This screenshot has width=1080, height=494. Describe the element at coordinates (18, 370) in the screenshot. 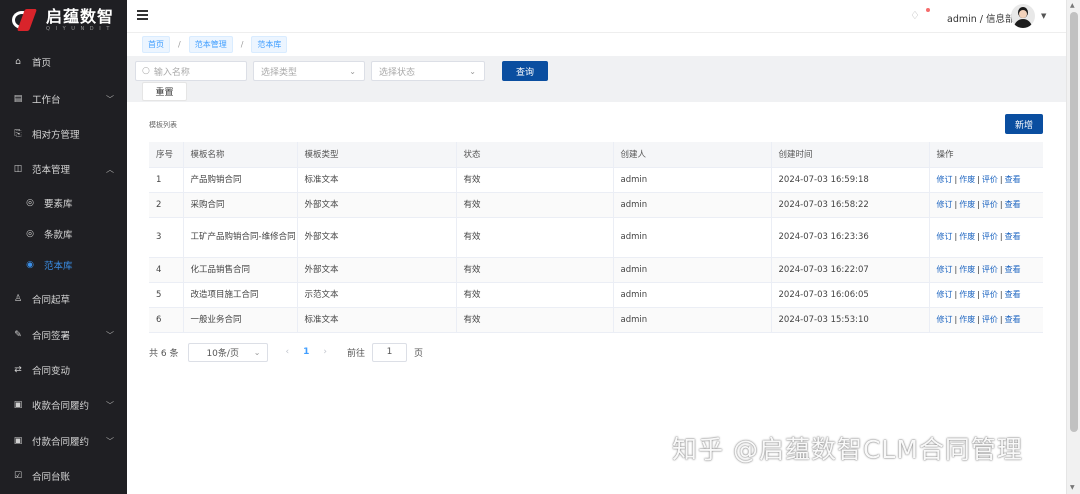

I see `change-icon: ⇄` at that location.